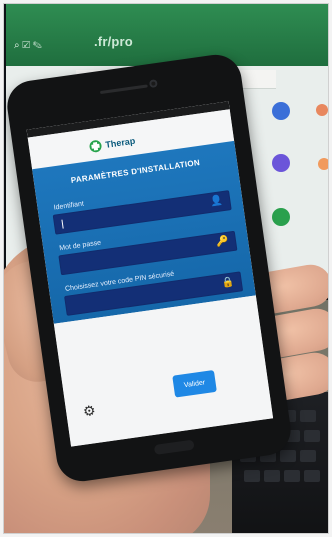  I want to click on user-icon: 👤, so click(216, 201).